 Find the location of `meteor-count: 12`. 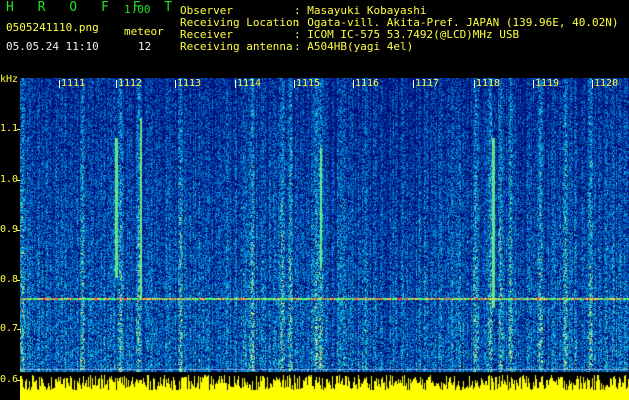

meteor-count: 12 is located at coordinates (145, 46).